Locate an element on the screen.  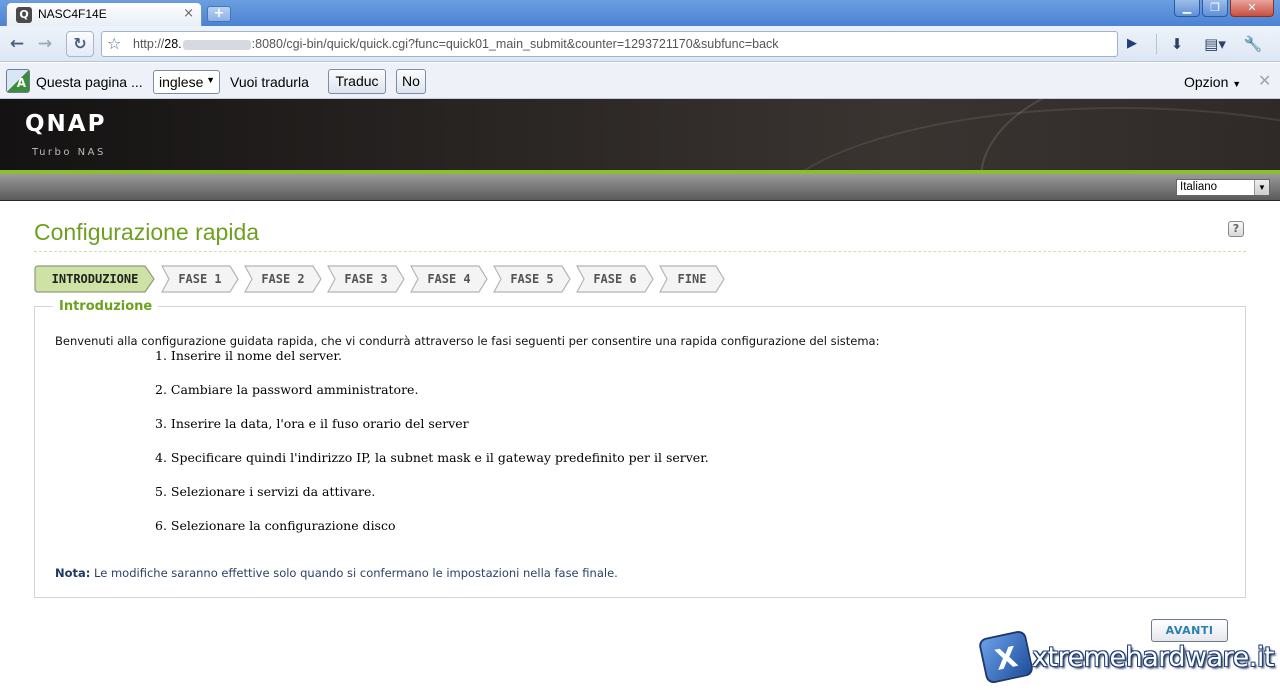
step-fase-3: FASE 3 is located at coordinates (366, 279).